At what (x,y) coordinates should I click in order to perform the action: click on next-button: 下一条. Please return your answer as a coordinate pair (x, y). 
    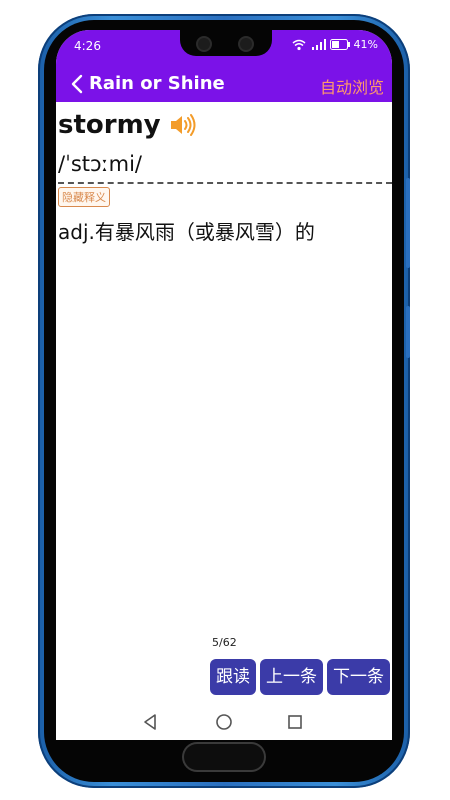
    Looking at the image, I should click on (358, 677).